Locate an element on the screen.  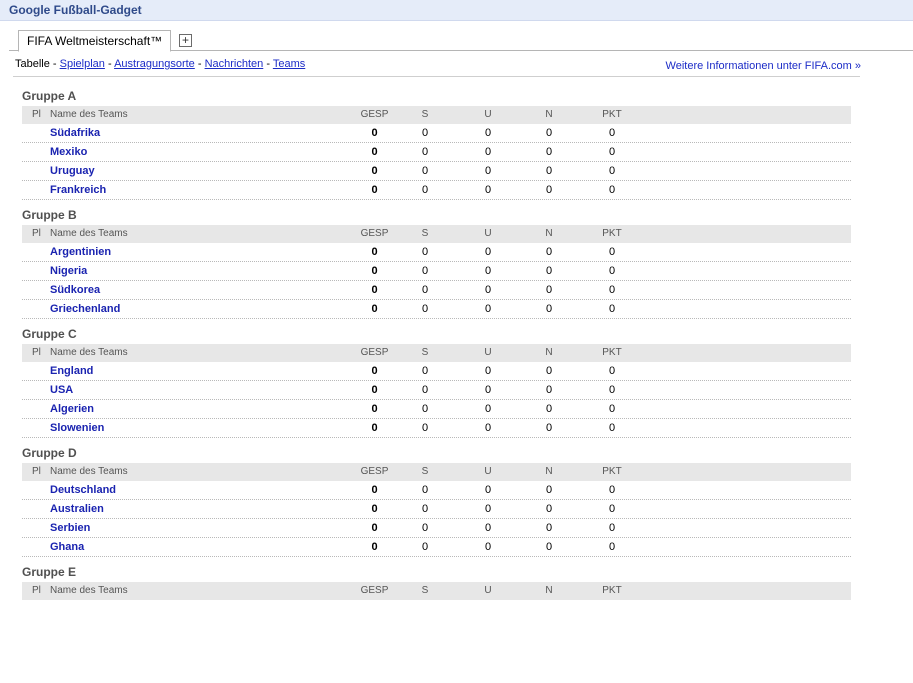
team-name-link: England is located at coordinates (71, 371).